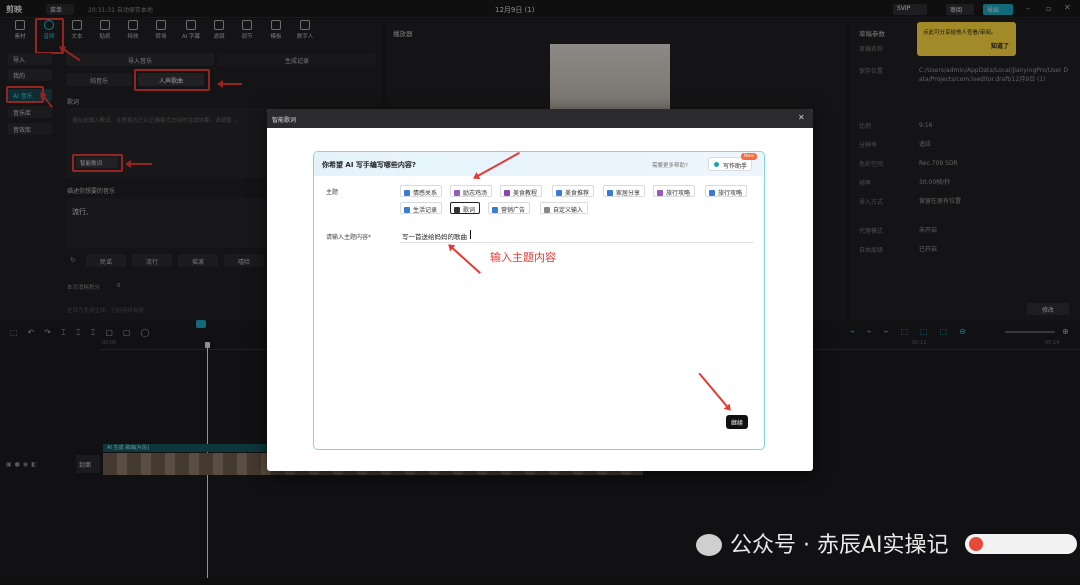 This screenshot has height=585, width=1080. Describe the element at coordinates (564, 208) in the screenshot. I see `tag-custom-input: 自定义输入` at that location.